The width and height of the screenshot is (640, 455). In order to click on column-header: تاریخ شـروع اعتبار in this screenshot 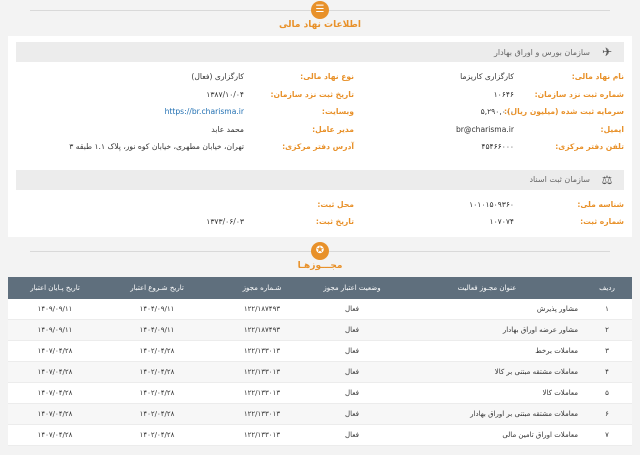, I will do `click(157, 287)`.